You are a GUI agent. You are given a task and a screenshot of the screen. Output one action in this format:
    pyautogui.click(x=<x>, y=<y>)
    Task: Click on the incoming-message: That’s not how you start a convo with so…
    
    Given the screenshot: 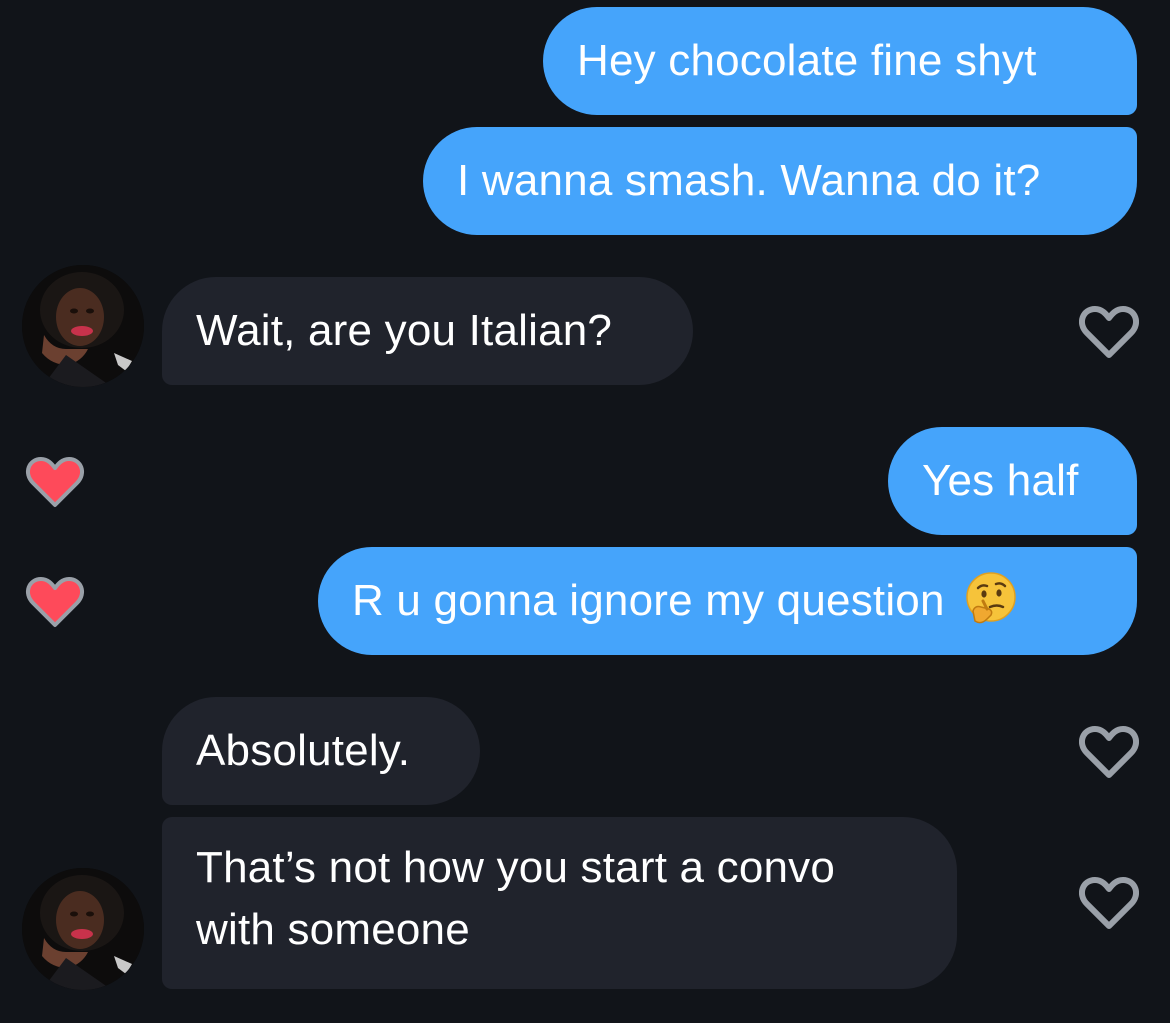 What is the action you would take?
    pyautogui.click(x=559, y=903)
    